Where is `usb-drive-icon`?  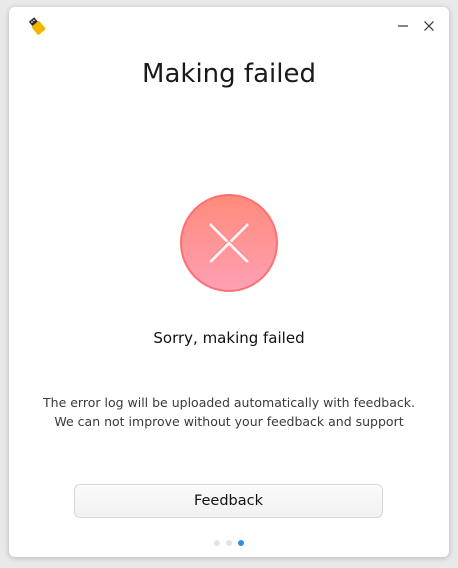
usb-drive-icon is located at coordinates (37, 26).